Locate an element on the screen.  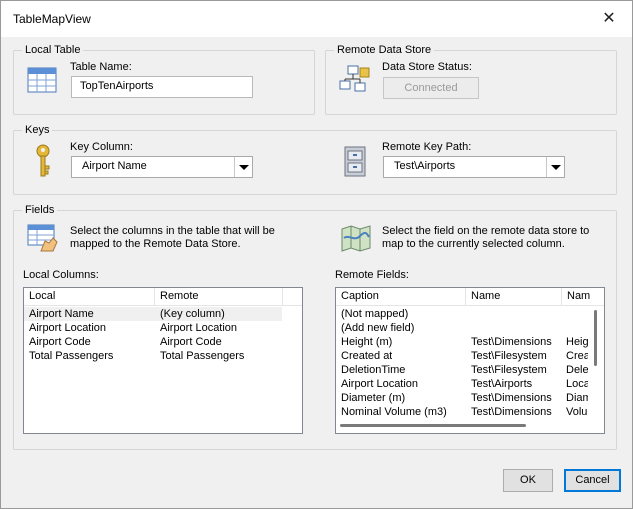
name2-cell: Volu is located at coordinates (577, 412).